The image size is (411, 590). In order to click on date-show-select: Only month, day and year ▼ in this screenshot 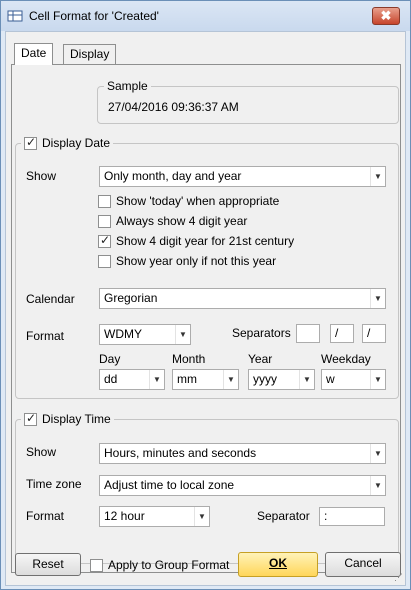, I will do `click(242, 176)`.